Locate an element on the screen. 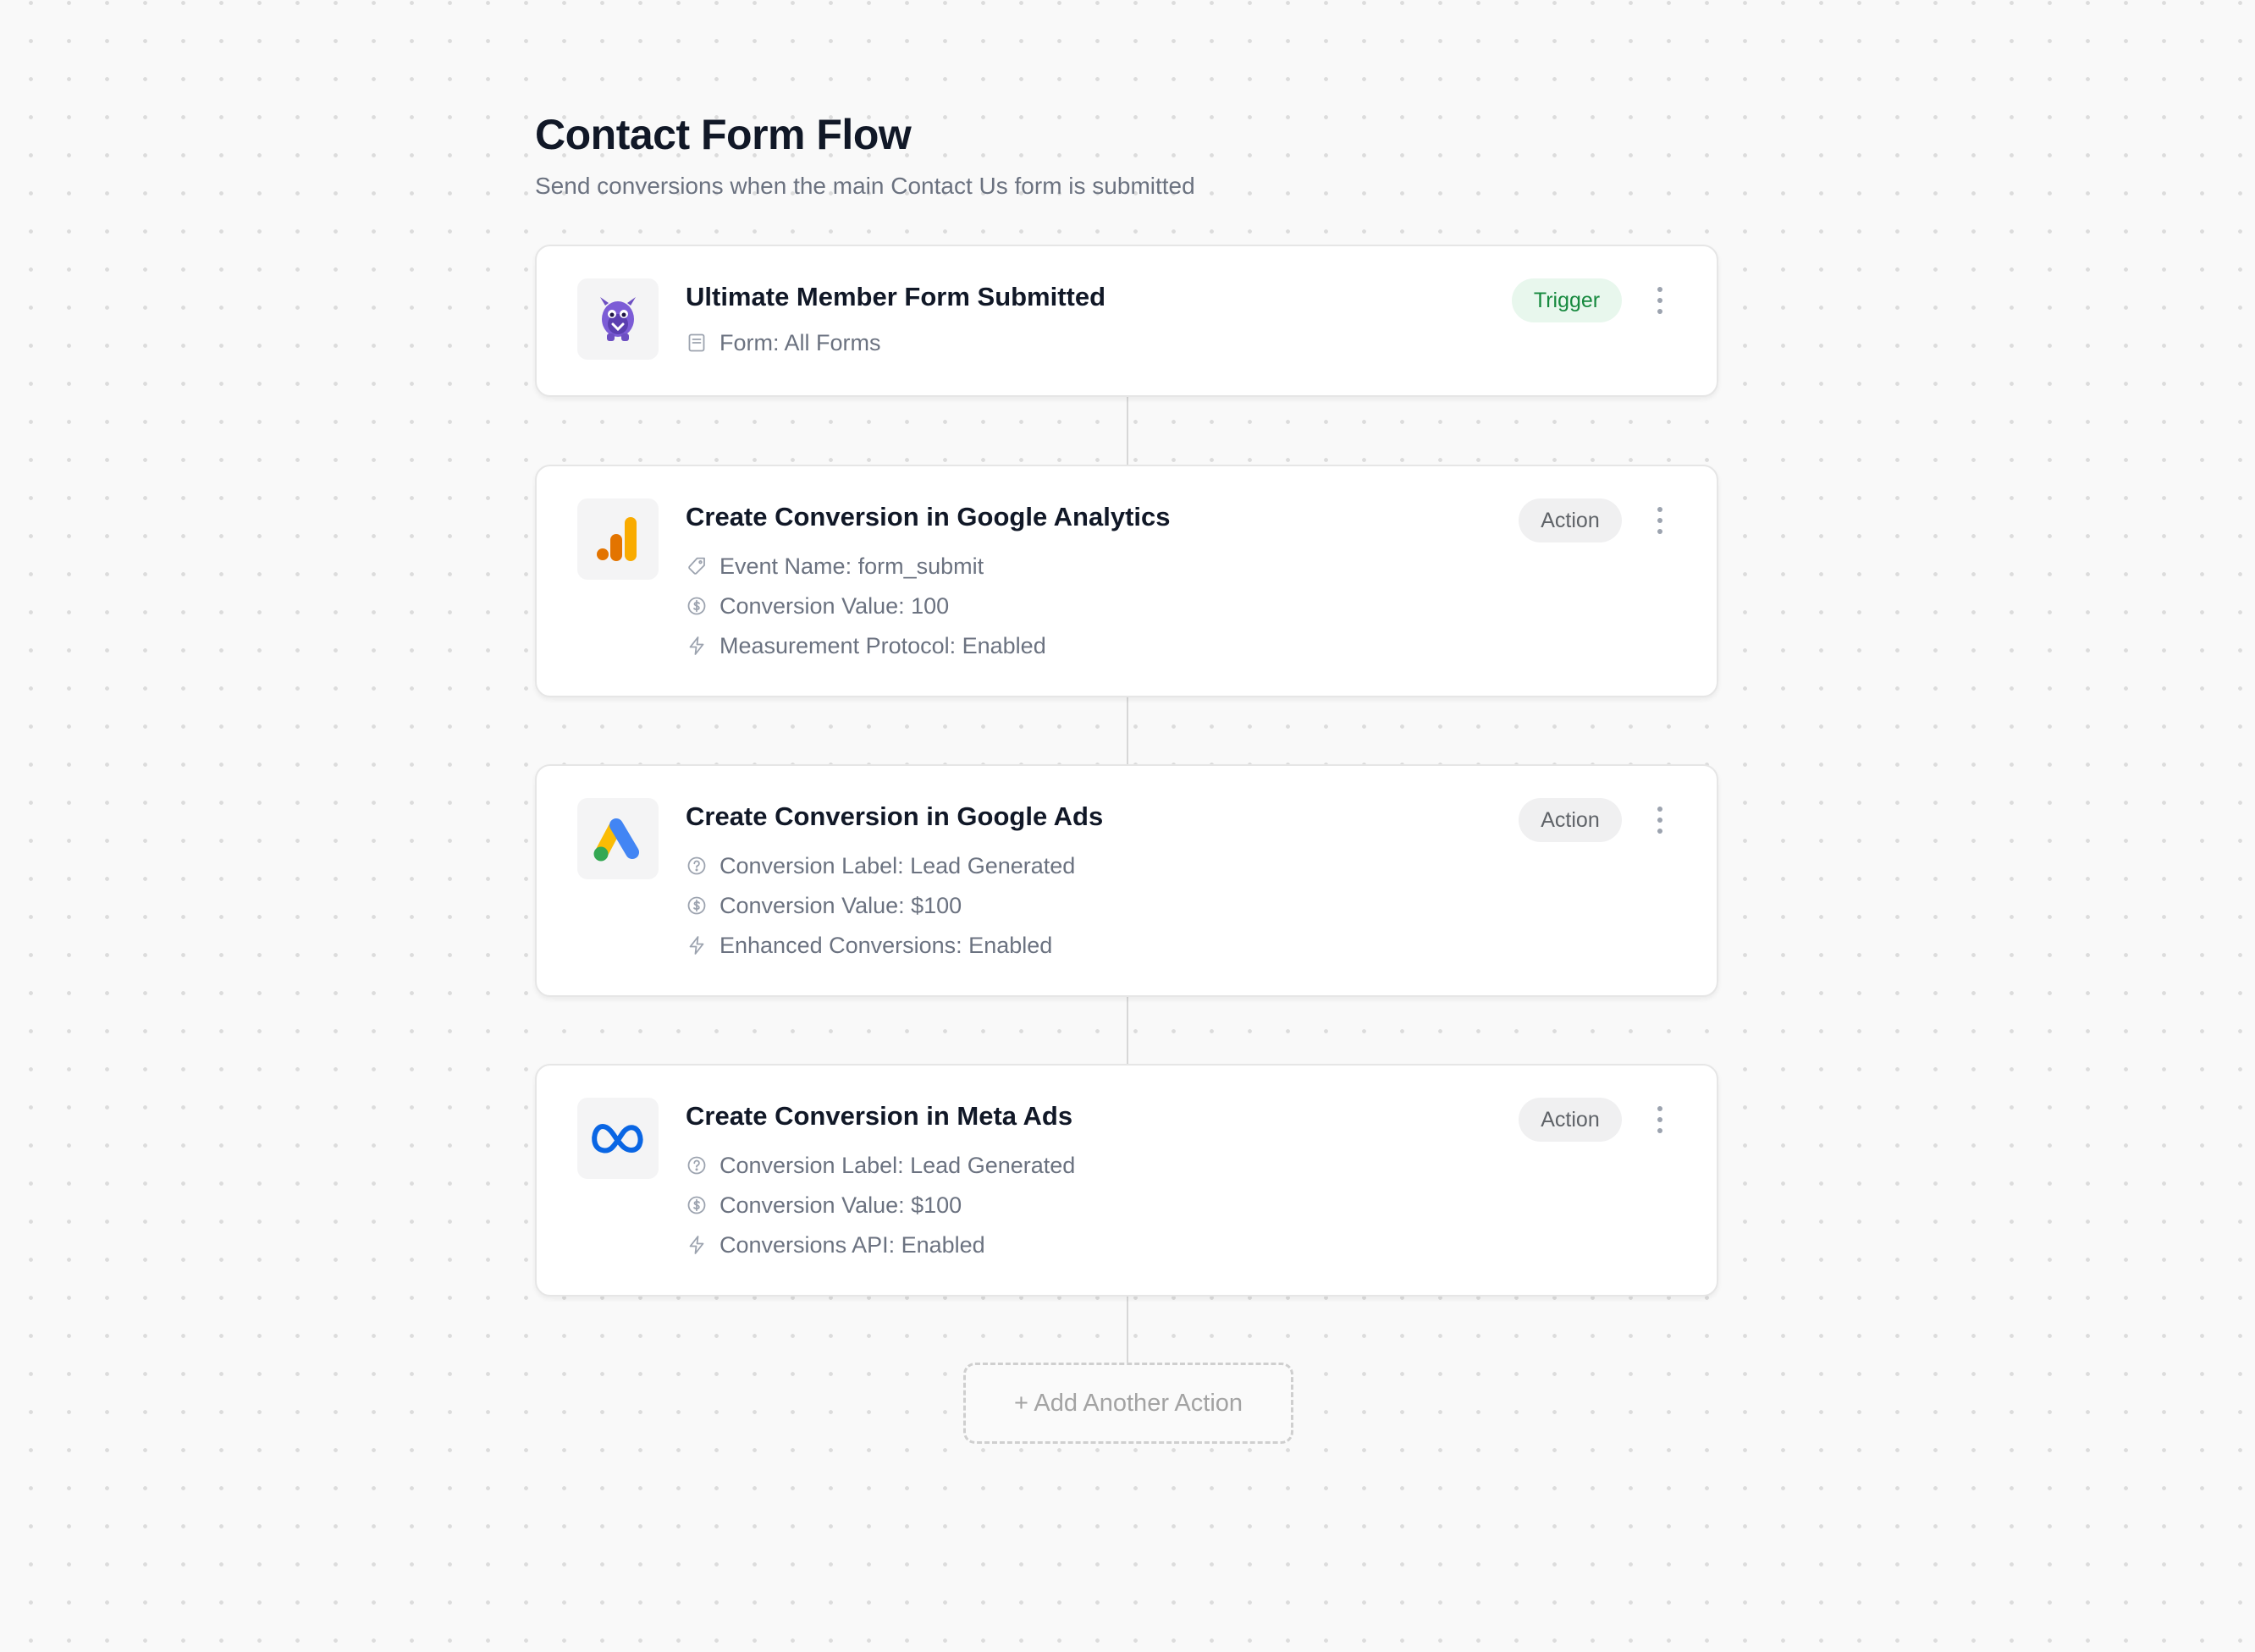  ultimate-member-icon is located at coordinates (618, 319).